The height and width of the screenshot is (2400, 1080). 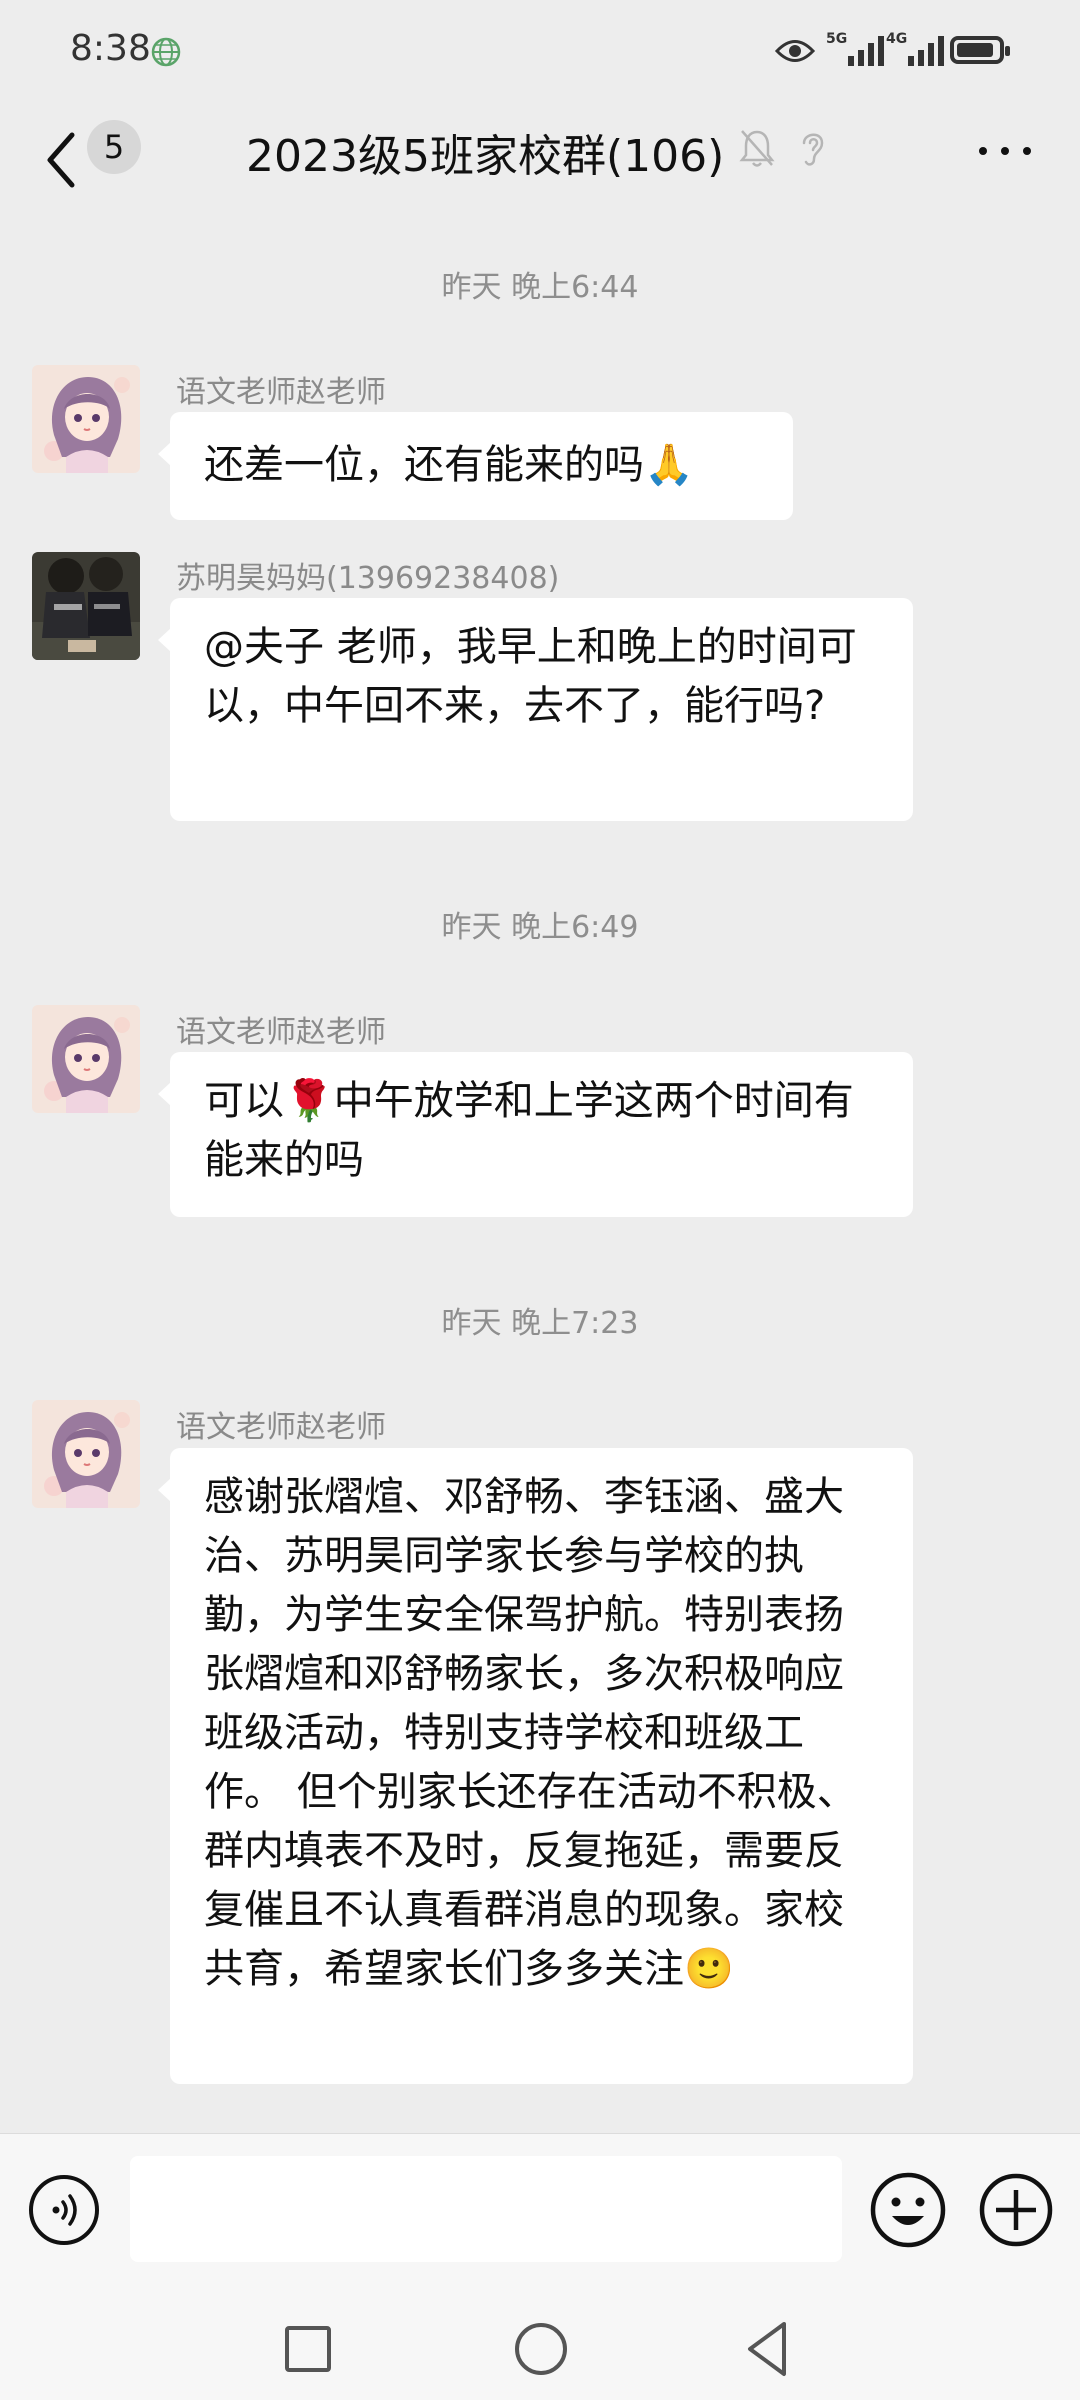 I want to click on signal-4g-icon: 4G, so click(x=919, y=50).